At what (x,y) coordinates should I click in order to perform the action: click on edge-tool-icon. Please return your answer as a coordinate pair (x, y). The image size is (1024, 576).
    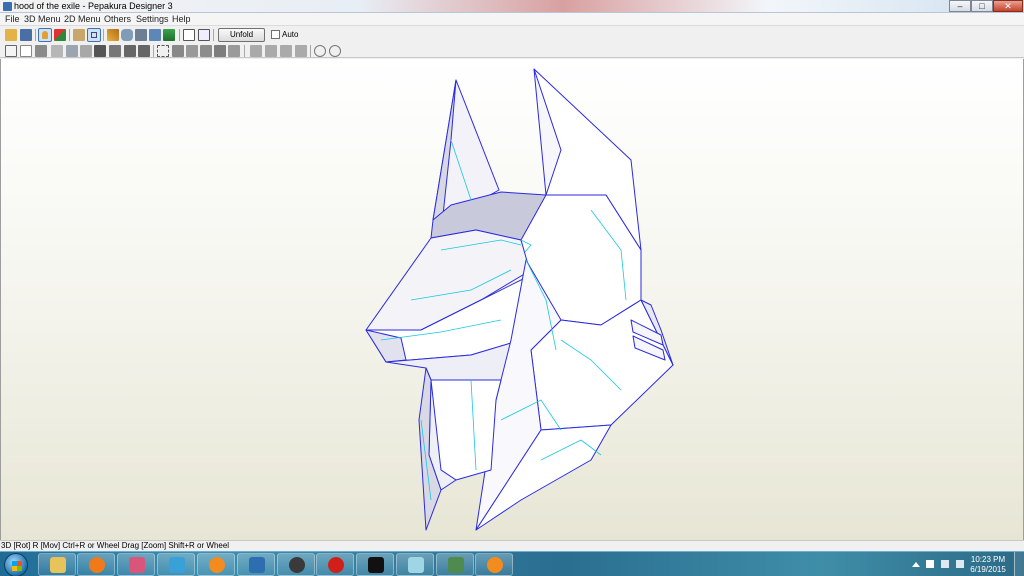
    Looking at the image, I should click on (26, 51).